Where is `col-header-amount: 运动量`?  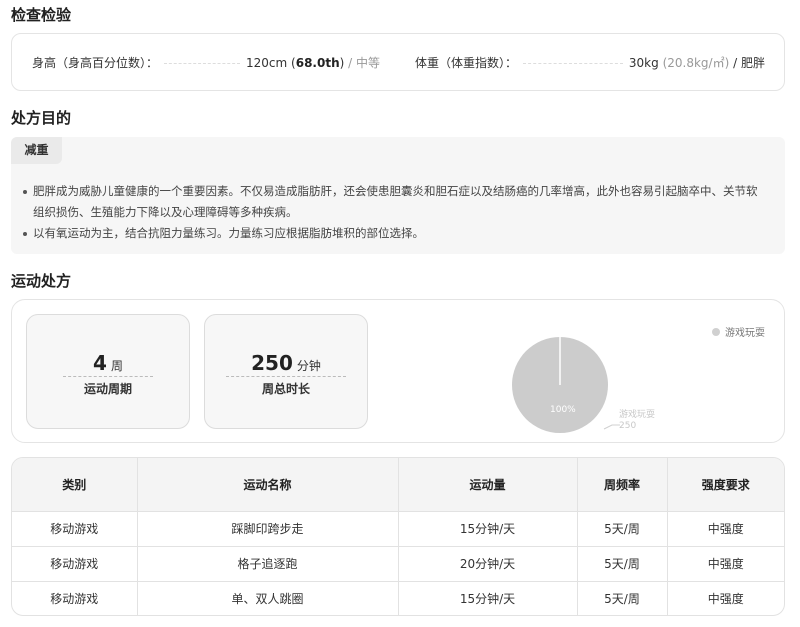
col-header-amount: 运动量 is located at coordinates (488, 485).